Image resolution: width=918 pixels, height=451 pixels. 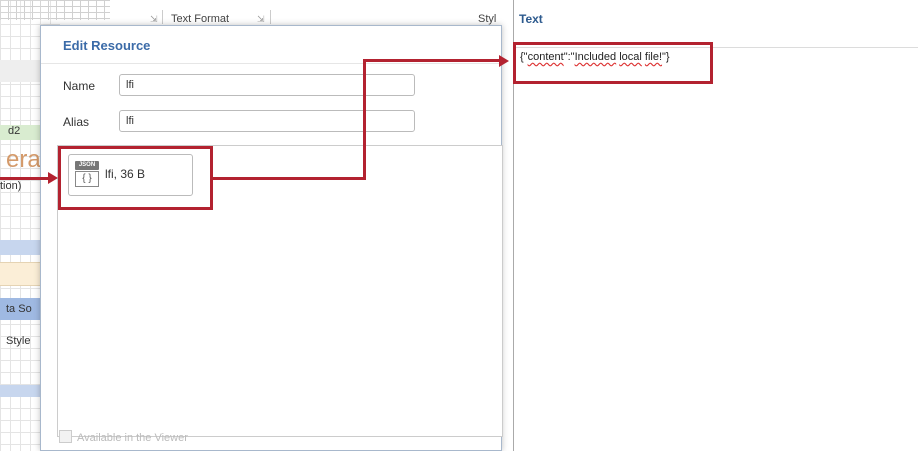 I want to click on dialog-title: Edit Resource, so click(x=107, y=45).